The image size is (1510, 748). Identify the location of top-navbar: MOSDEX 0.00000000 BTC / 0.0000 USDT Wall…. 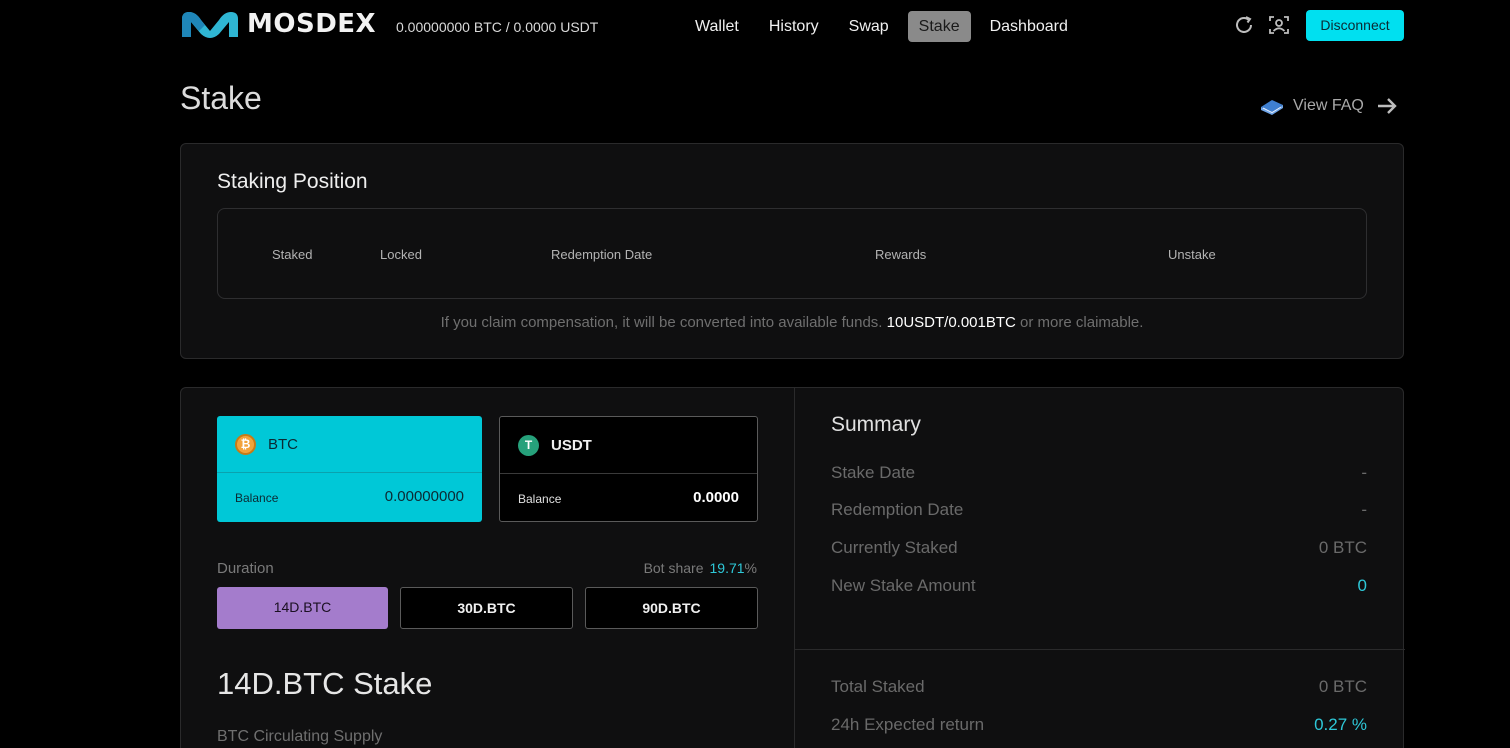
(755, 26).